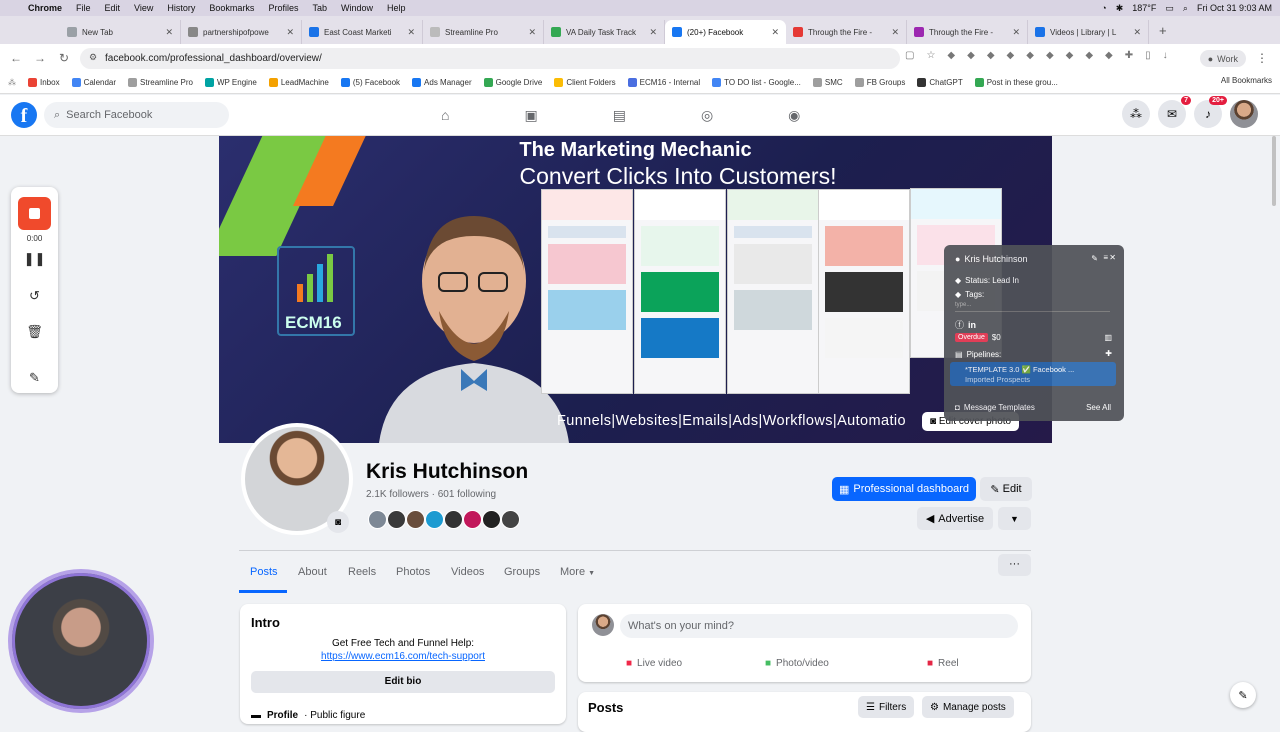  What do you see at coordinates (1148, 55) in the screenshot?
I see `sidebar-icon: ▯` at bounding box center [1148, 55].